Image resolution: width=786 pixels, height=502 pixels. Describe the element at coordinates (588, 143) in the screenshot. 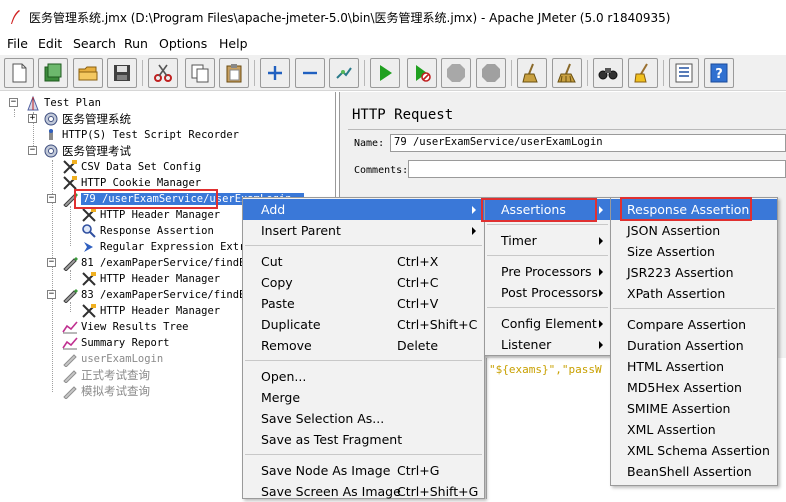

I see `name-field: 79 /userExamService/userExamLogin` at that location.